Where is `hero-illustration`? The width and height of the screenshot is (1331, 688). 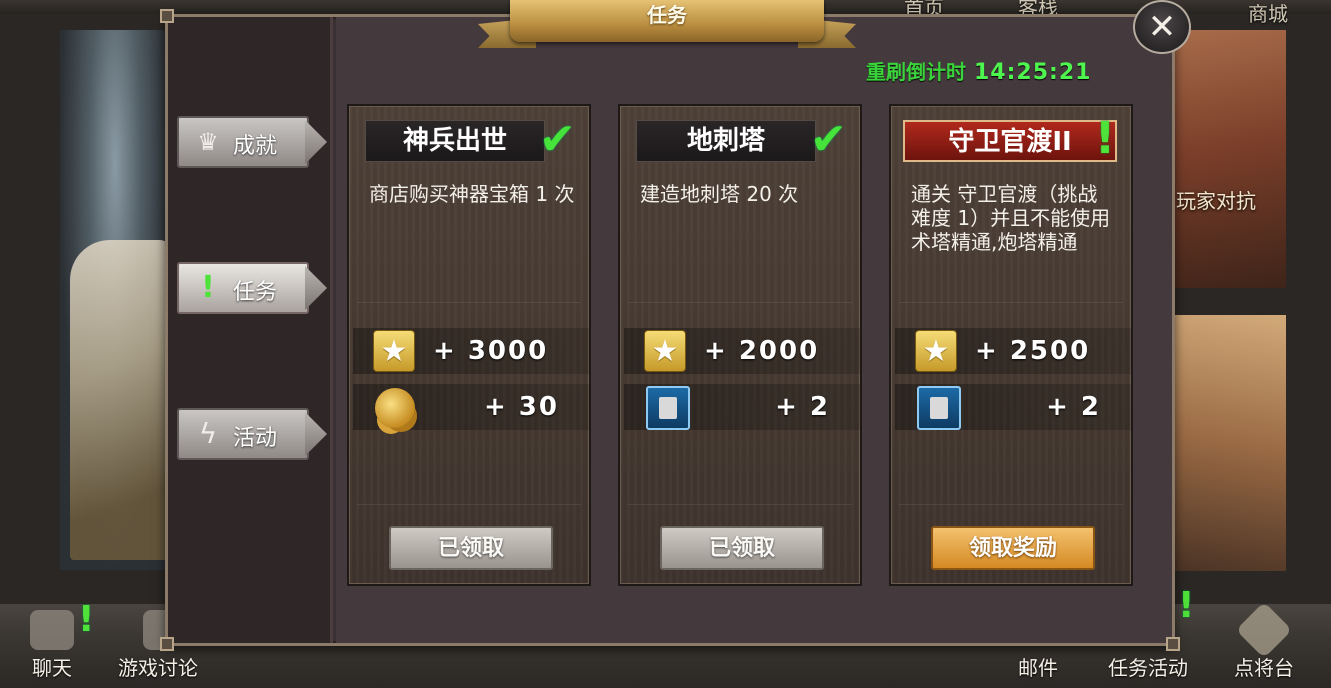
hero-illustration is located at coordinates (120, 400).